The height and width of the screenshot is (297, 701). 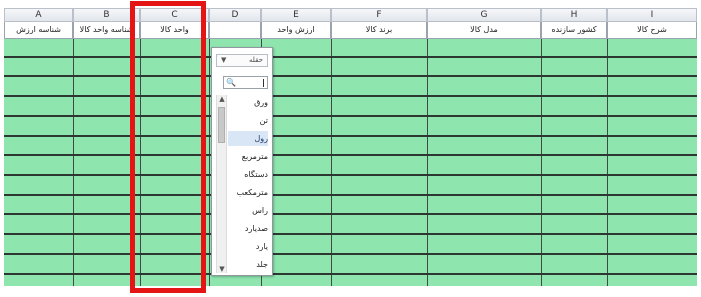 What do you see at coordinates (379, 15) in the screenshot?
I see `column-letter-f: F` at bounding box center [379, 15].